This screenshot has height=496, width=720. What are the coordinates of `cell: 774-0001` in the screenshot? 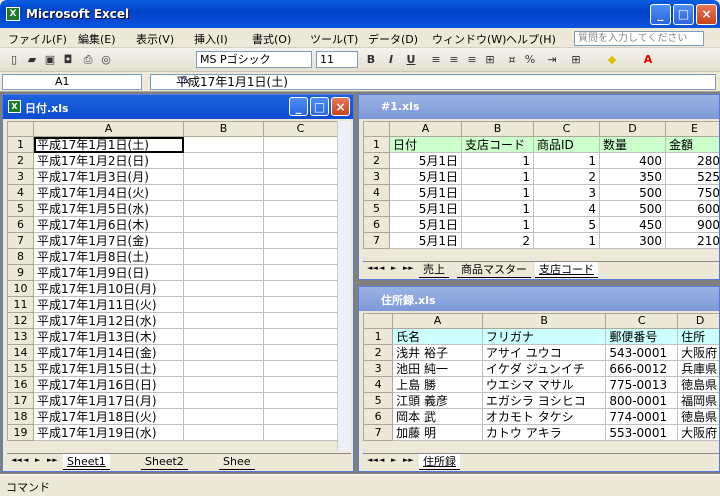 It's located at (642, 416).